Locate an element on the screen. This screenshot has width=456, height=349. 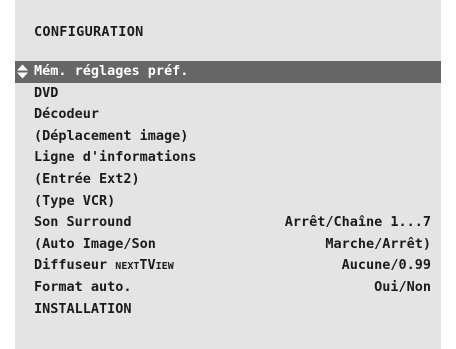
menu-item-label: (Type VCR) is located at coordinates (75, 200).